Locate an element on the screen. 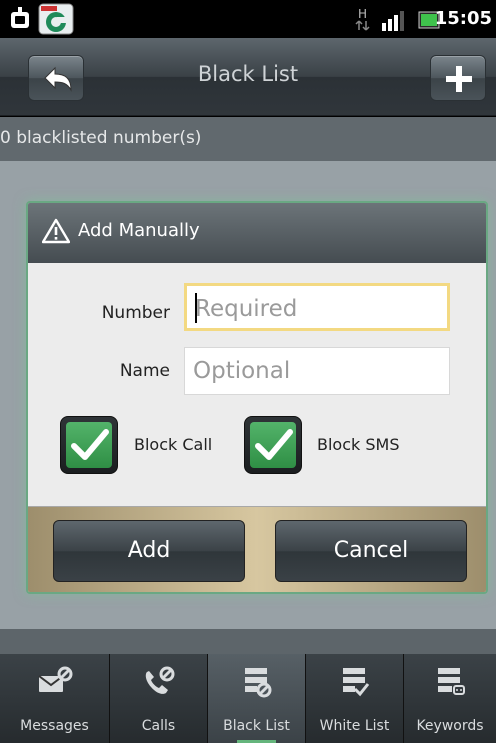 The height and width of the screenshot is (743, 496). block-call-label: Block Call is located at coordinates (173, 444).